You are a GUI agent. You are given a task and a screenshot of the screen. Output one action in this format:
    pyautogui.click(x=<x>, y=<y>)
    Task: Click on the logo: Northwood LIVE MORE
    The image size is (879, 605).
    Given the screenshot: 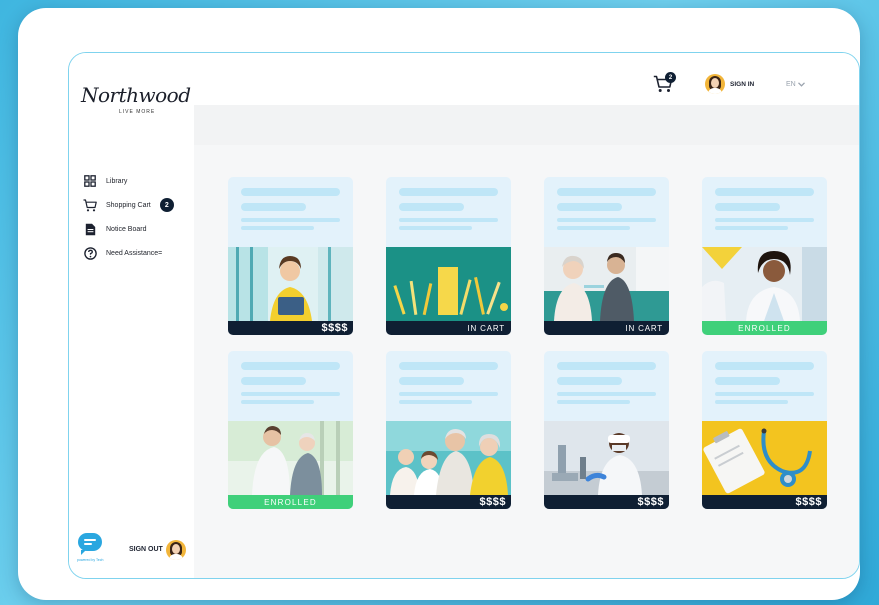 What is the action you would take?
    pyautogui.click(x=136, y=103)
    